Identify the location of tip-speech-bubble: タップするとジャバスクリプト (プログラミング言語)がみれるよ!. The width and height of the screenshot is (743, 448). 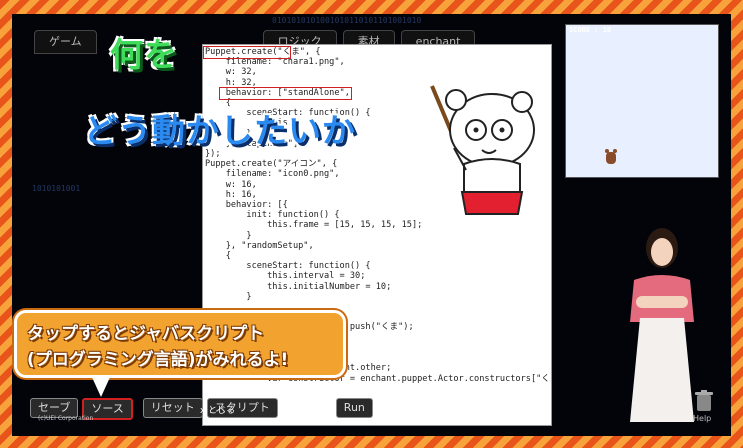
(180, 353).